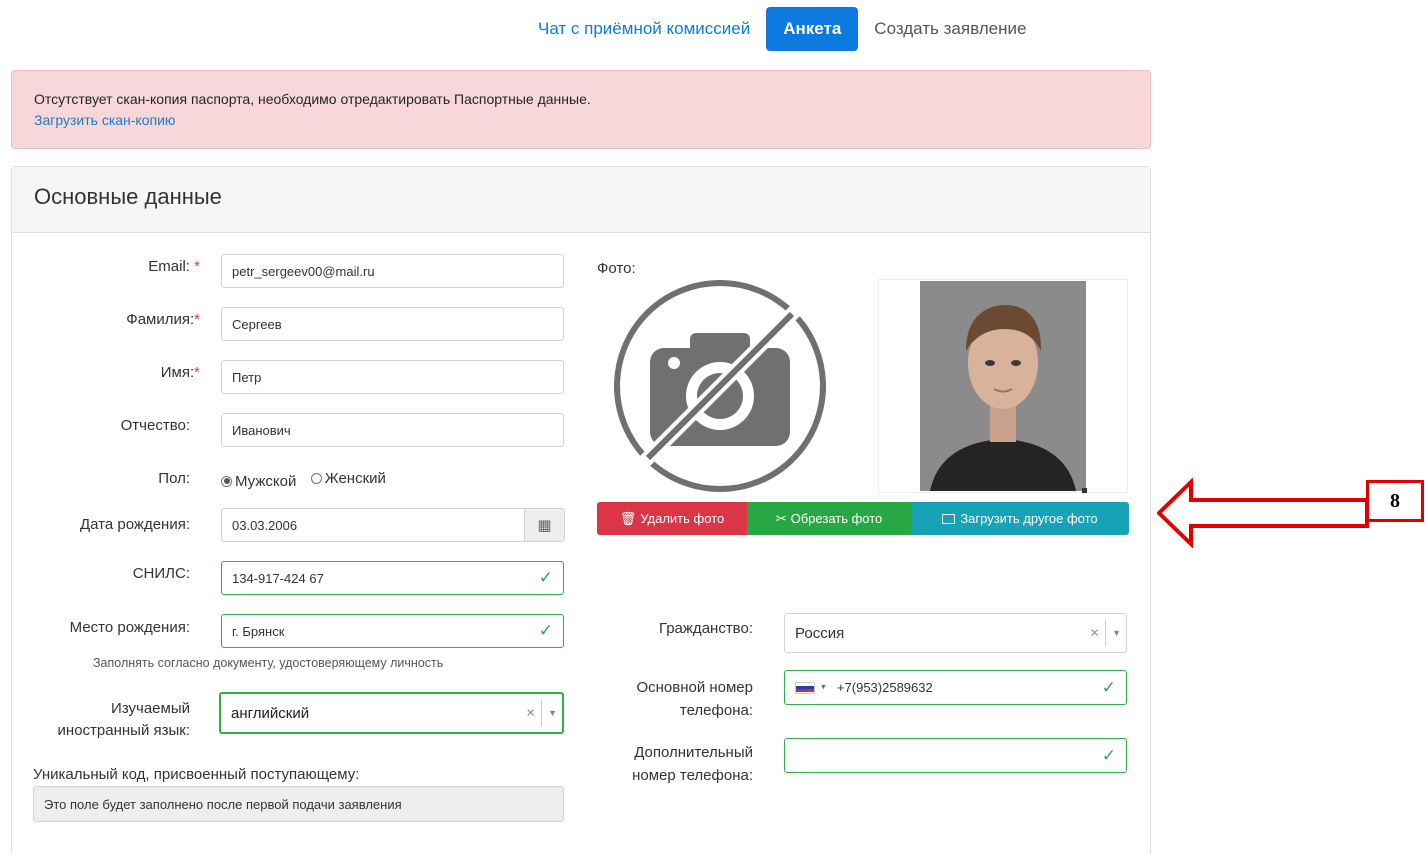  What do you see at coordinates (644, 29) in the screenshot?
I see `nav-chat-link: Чат с приёмной комиссией` at bounding box center [644, 29].